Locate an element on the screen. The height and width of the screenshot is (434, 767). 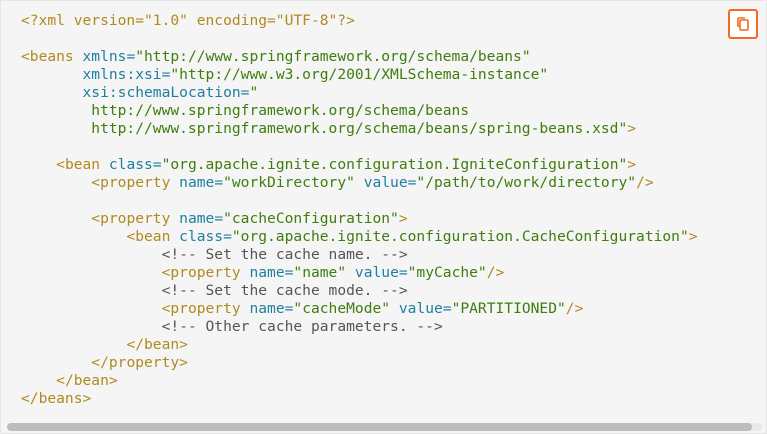
code-token: "myCache" is located at coordinates (447, 272).